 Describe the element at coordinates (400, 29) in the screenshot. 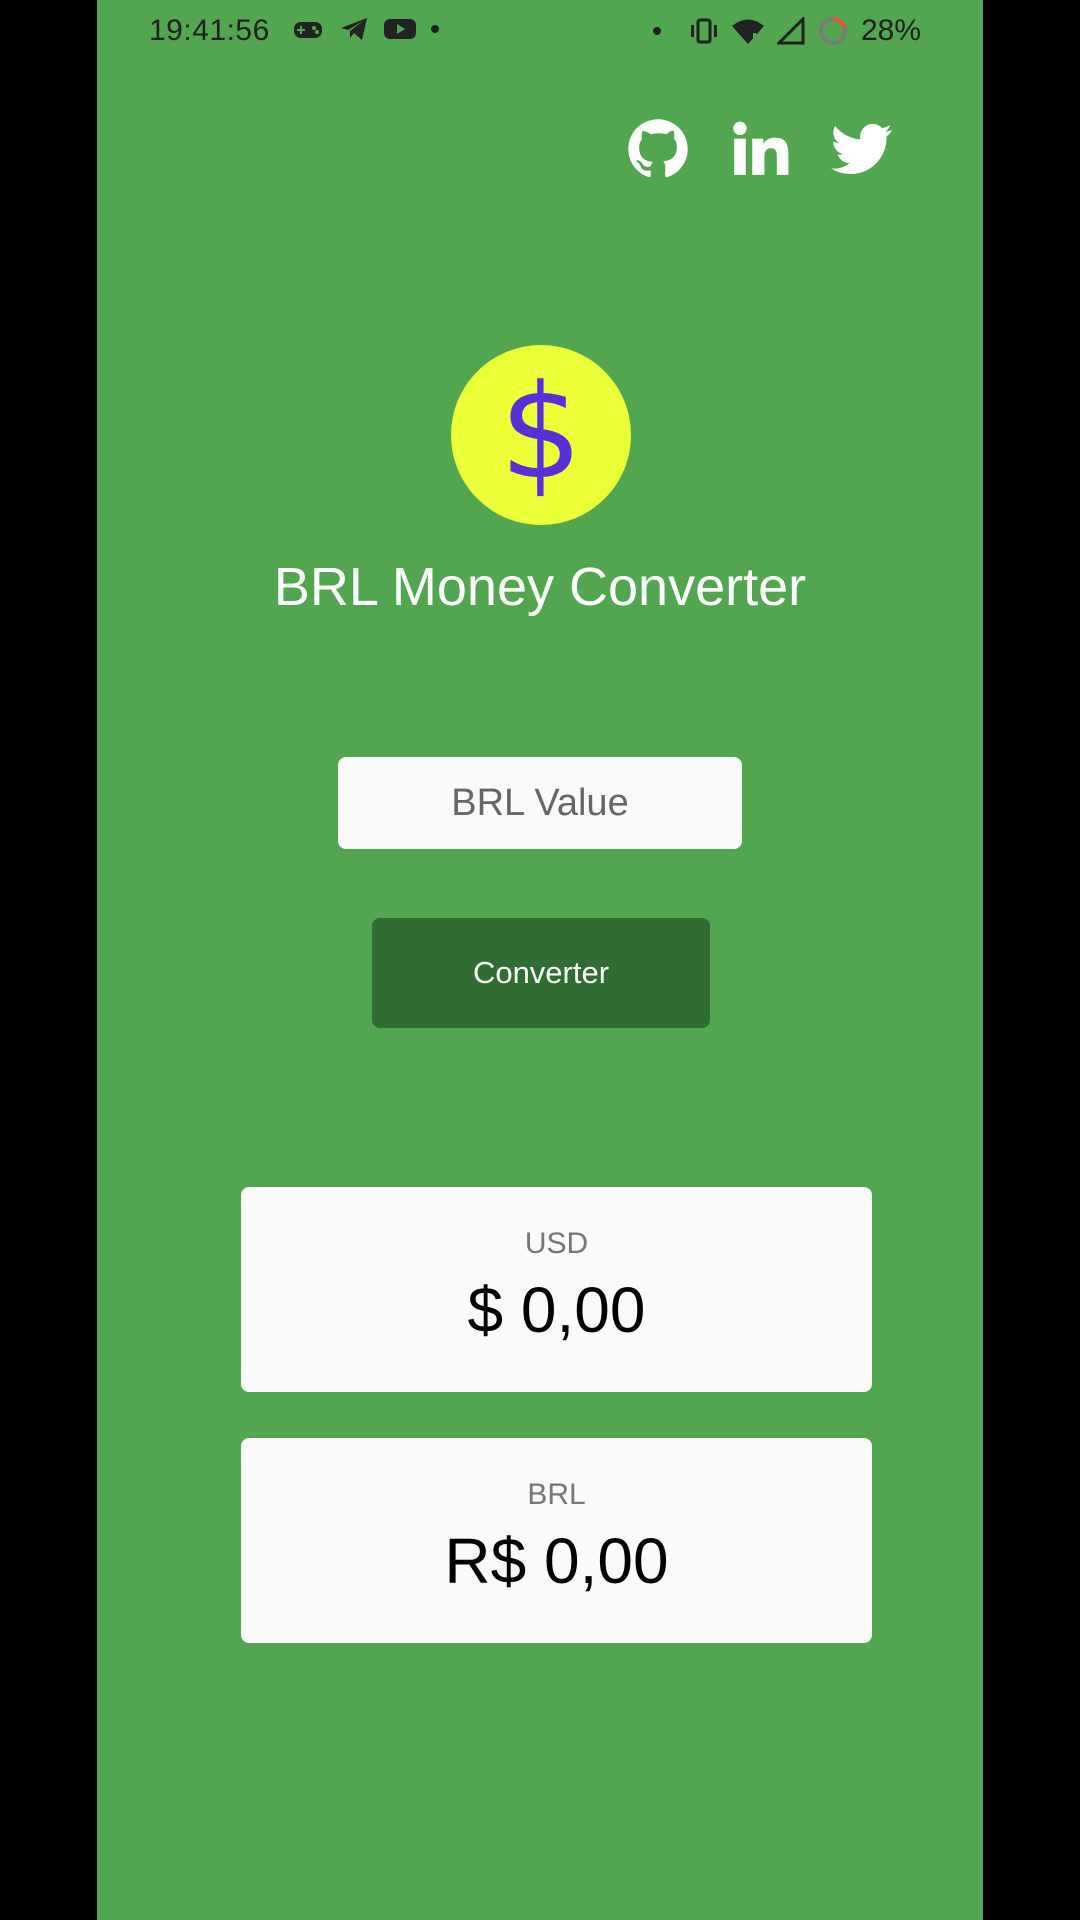

I see `youtube-icon` at that location.